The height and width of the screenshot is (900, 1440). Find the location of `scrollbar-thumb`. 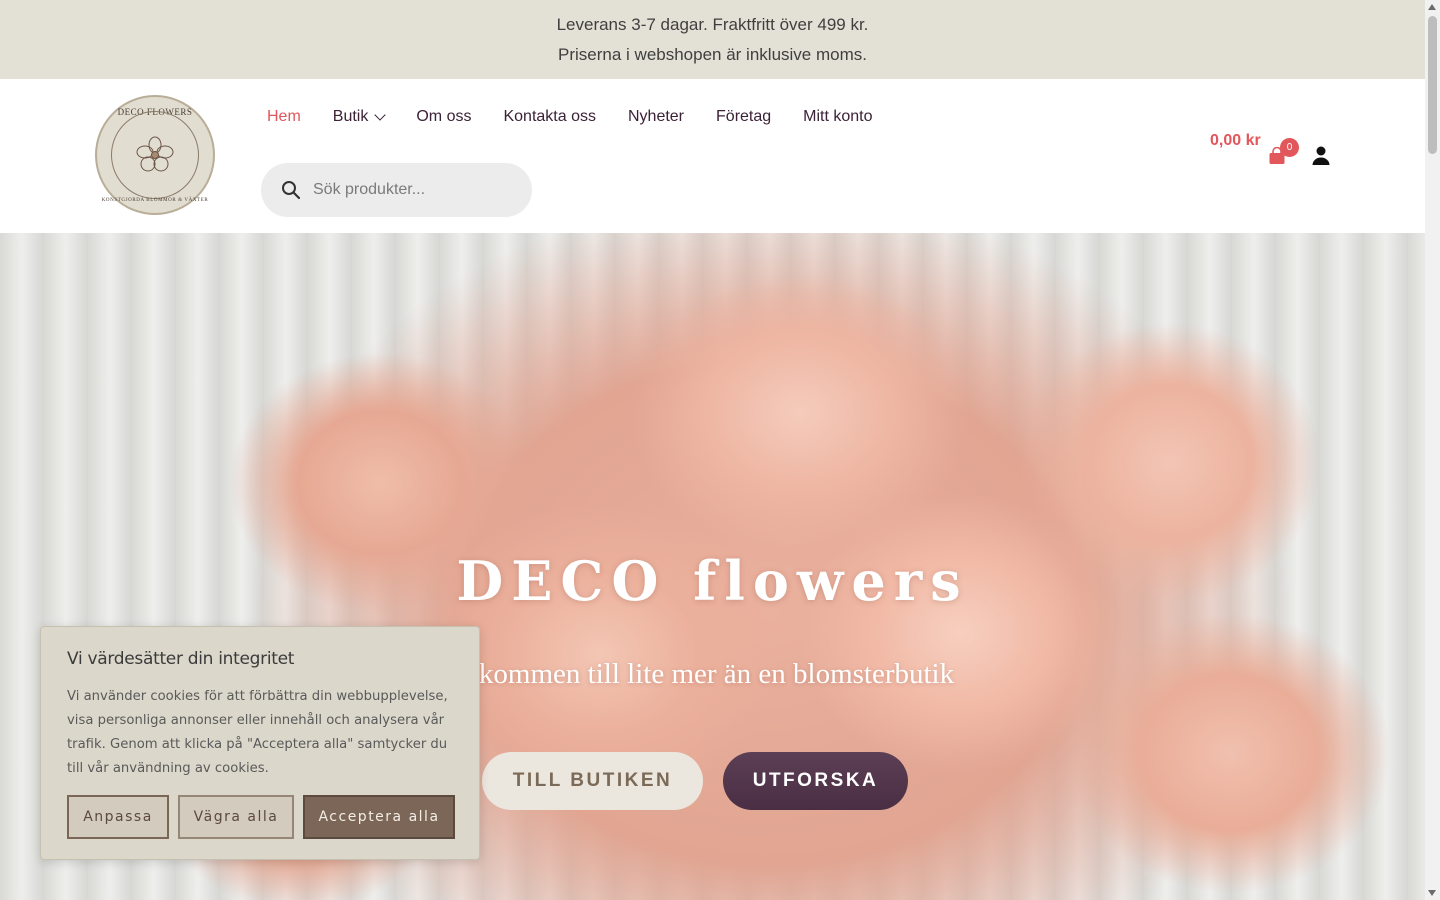

scrollbar-thumb is located at coordinates (1432, 85).